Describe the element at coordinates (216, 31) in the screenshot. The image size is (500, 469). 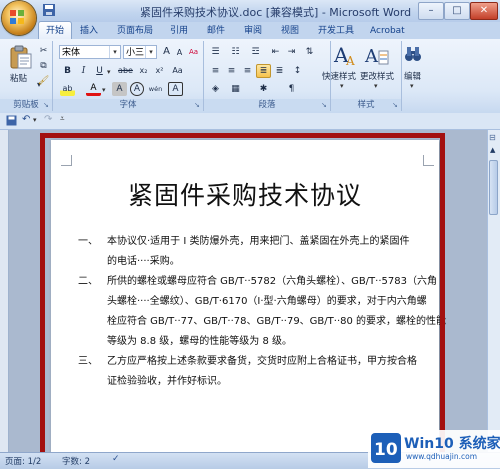
I see `tab-mailings: 邮件` at that location.